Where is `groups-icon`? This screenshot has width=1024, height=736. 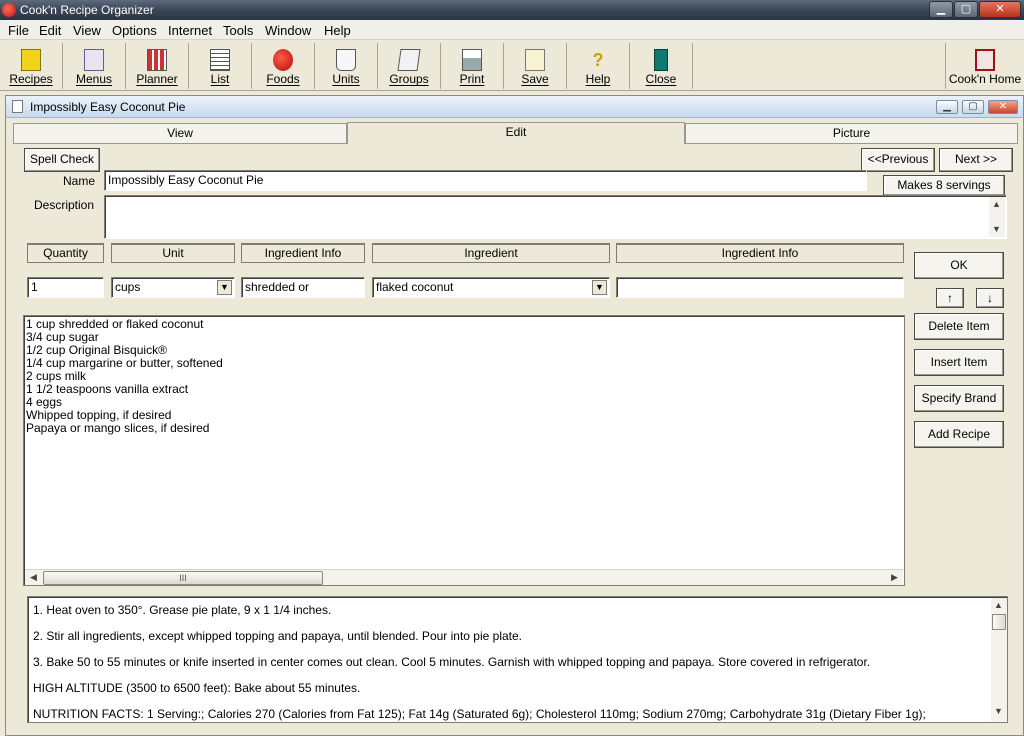
groups-icon is located at coordinates (409, 60).